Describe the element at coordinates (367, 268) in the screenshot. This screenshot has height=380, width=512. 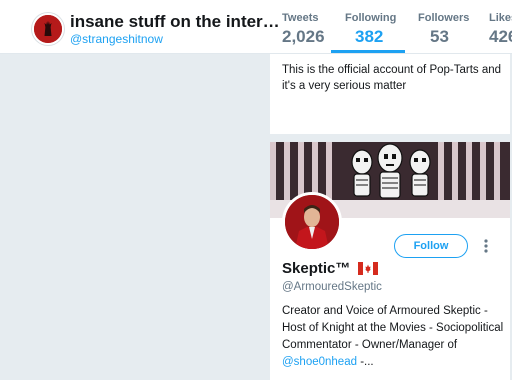
I see `canada-flag-icon` at that location.